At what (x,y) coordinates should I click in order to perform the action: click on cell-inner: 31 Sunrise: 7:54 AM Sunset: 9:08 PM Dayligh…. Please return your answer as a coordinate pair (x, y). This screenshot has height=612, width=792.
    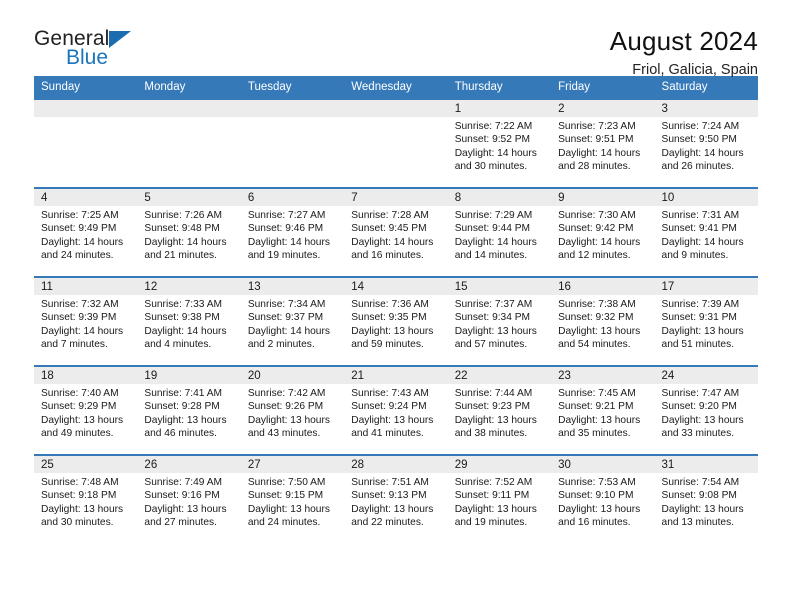
    Looking at the image, I should click on (706, 498).